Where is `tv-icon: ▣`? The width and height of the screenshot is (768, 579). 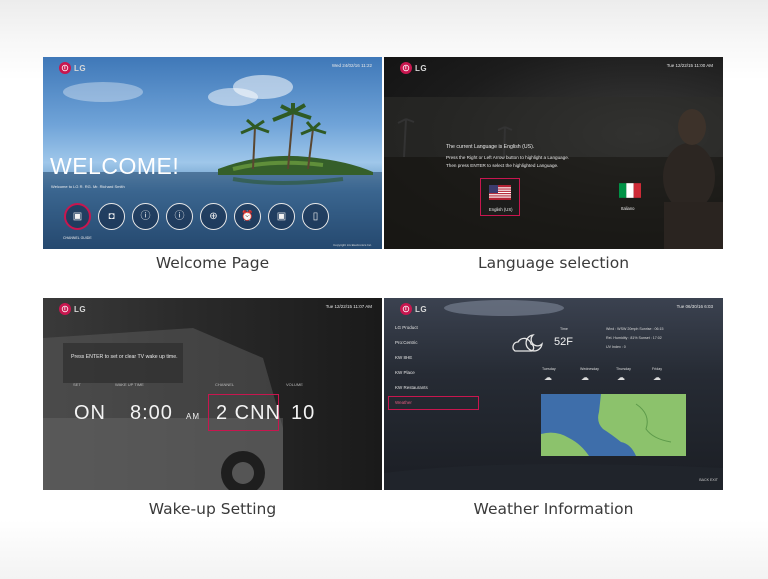 tv-icon: ▣ is located at coordinates (77, 216).